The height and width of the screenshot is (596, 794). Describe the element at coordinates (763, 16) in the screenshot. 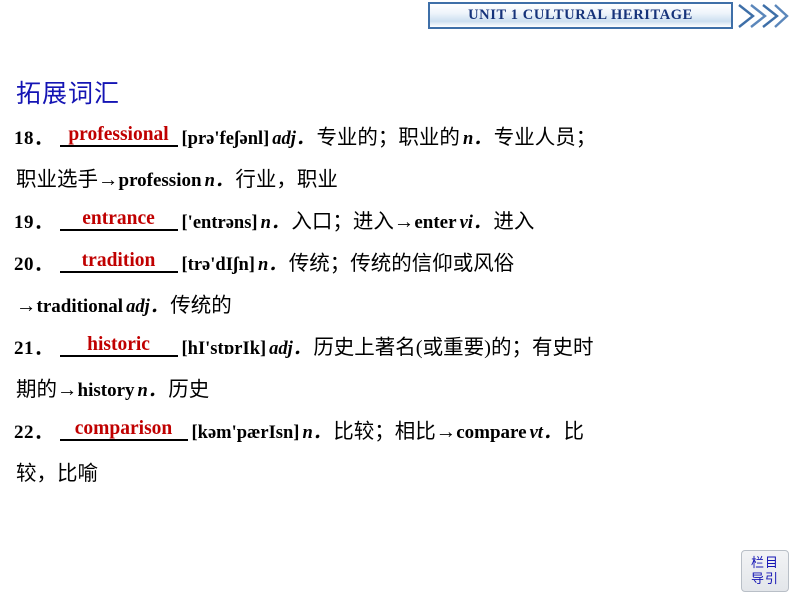

I see `double-chevron-right-icon` at that location.